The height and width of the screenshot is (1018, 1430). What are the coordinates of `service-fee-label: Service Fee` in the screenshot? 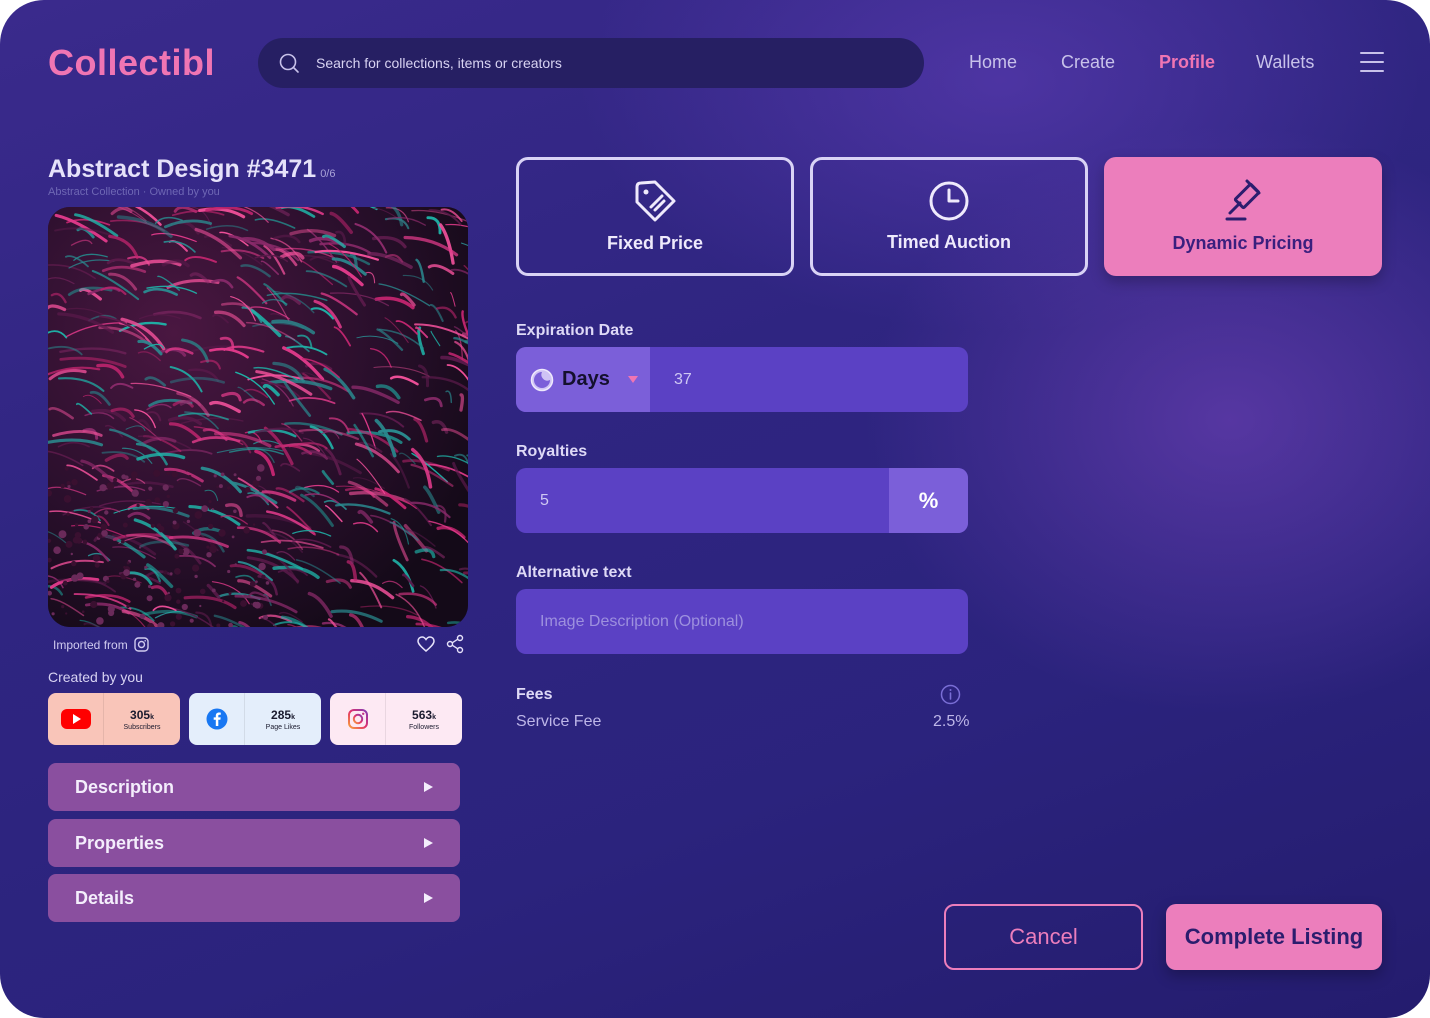 It's located at (559, 721).